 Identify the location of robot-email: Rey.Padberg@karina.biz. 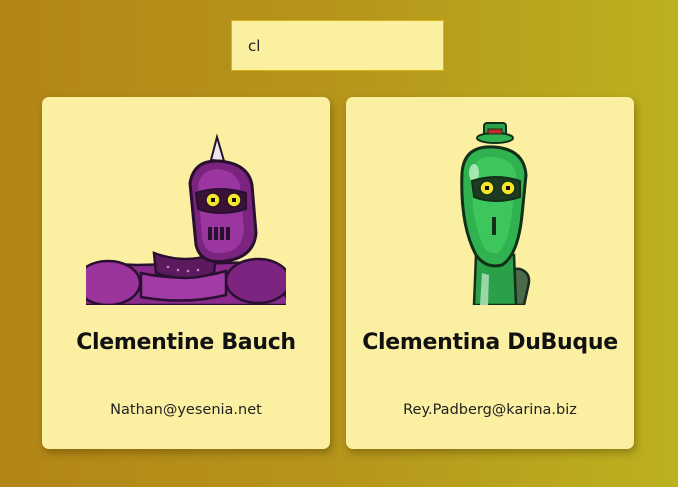
(490, 410).